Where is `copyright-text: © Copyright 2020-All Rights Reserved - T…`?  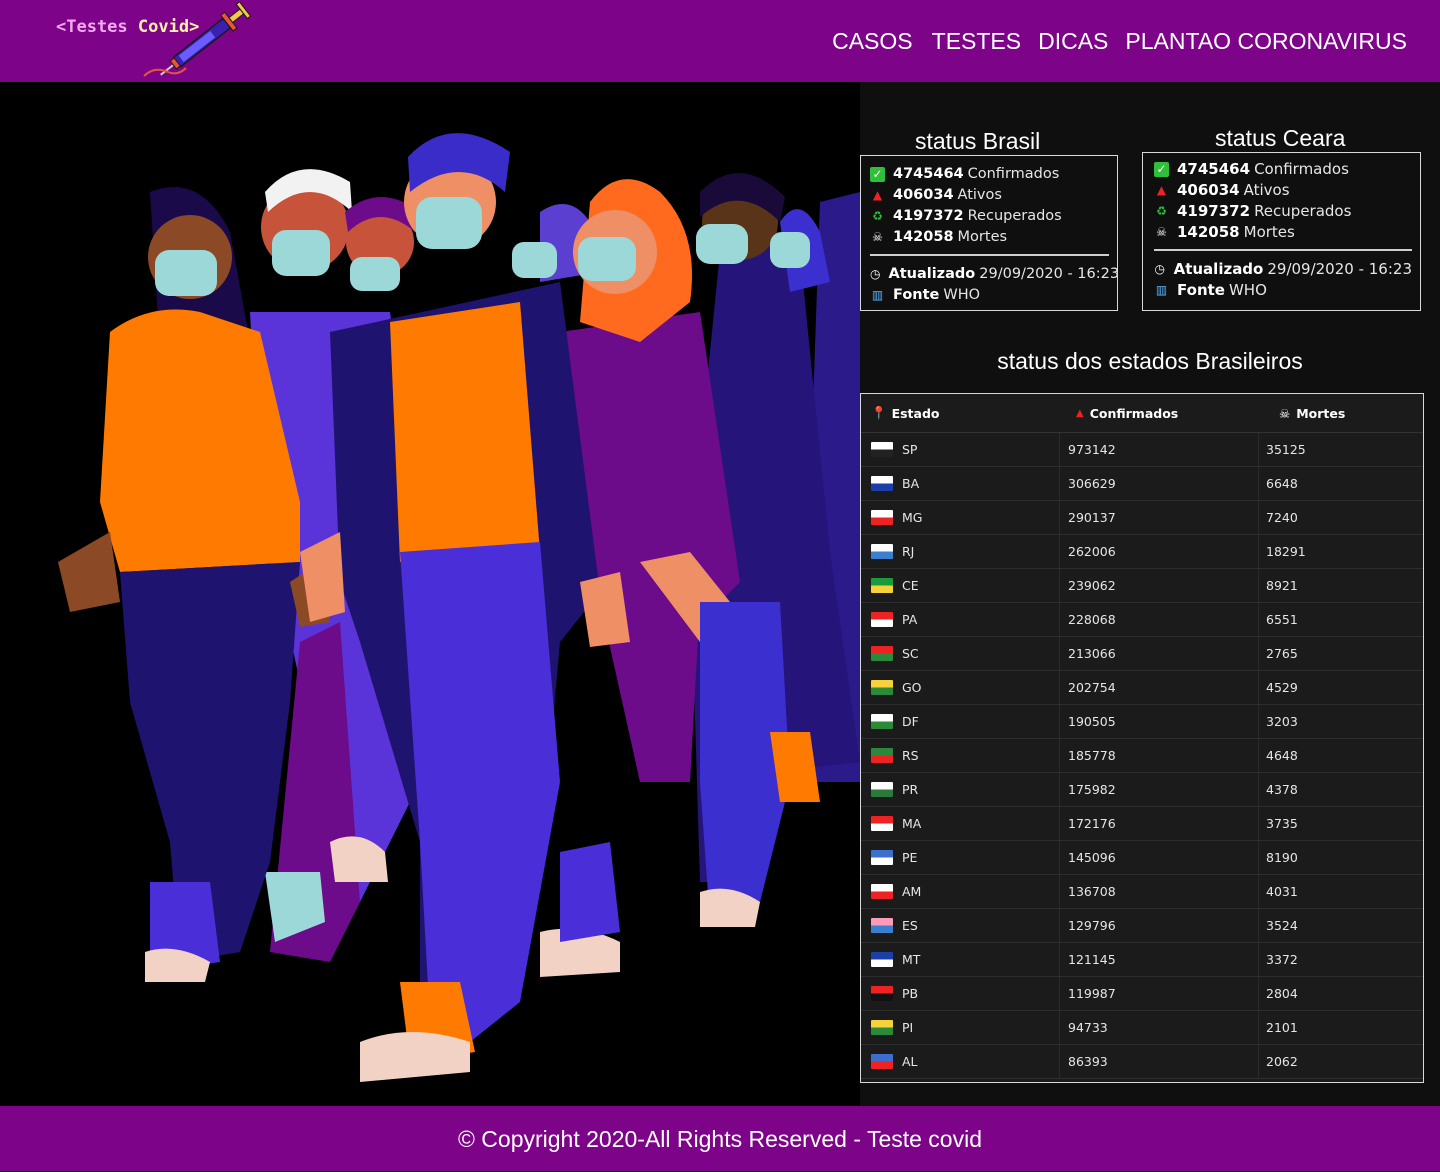 copyright-text: © Copyright 2020-All Rights Reserved - T… is located at coordinates (720, 1139).